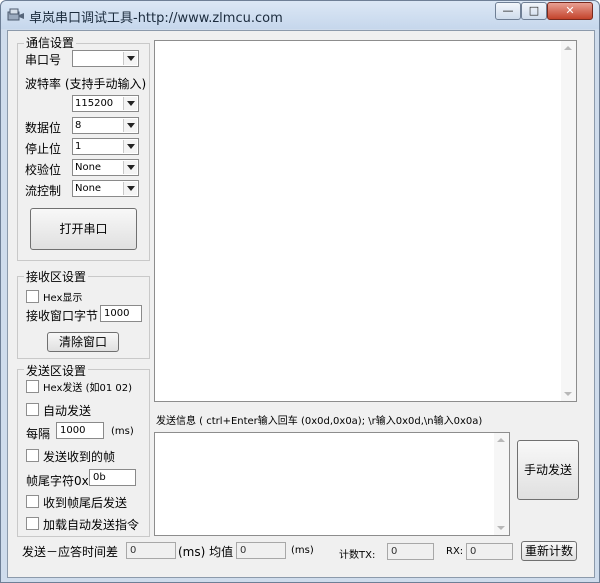  I want to click on send-after-tail-checkbox, so click(32, 501).